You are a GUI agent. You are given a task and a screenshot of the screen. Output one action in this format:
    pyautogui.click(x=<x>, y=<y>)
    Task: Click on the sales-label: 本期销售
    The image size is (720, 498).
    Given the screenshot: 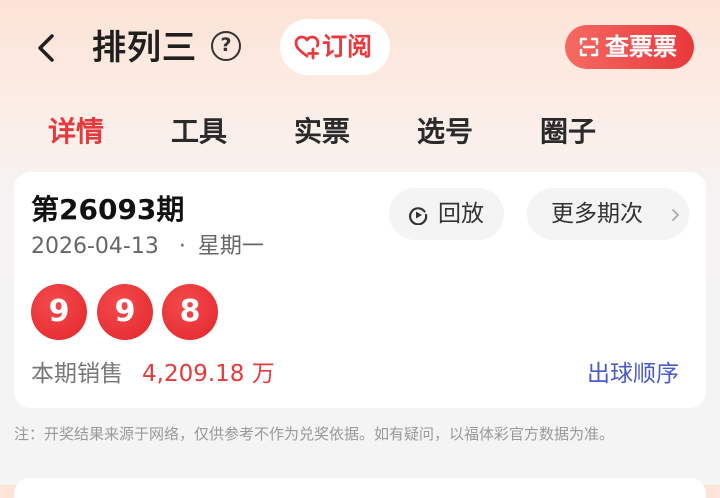 What is the action you would take?
    pyautogui.click(x=77, y=374)
    